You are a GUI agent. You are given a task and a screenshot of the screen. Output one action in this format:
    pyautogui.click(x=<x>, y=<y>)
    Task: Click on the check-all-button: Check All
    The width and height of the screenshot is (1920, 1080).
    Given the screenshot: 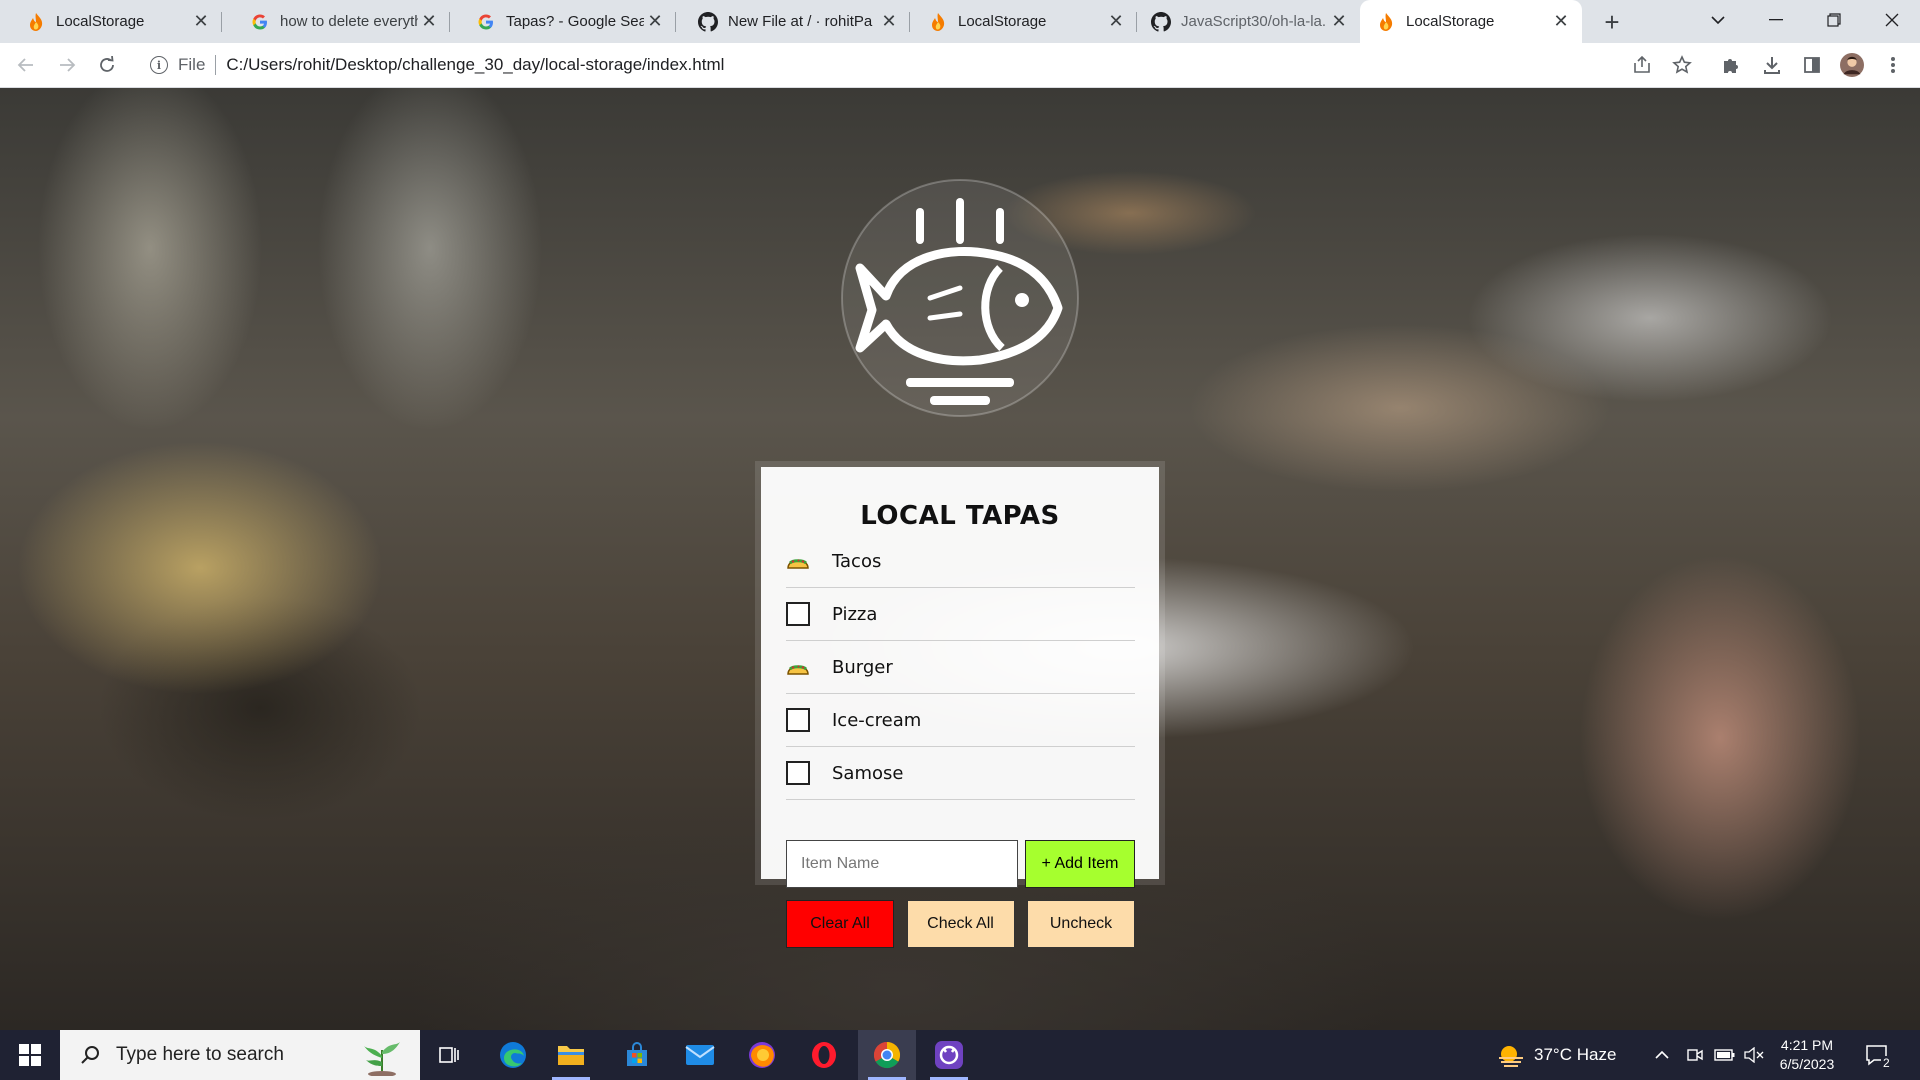 What is the action you would take?
    pyautogui.click(x=960, y=924)
    